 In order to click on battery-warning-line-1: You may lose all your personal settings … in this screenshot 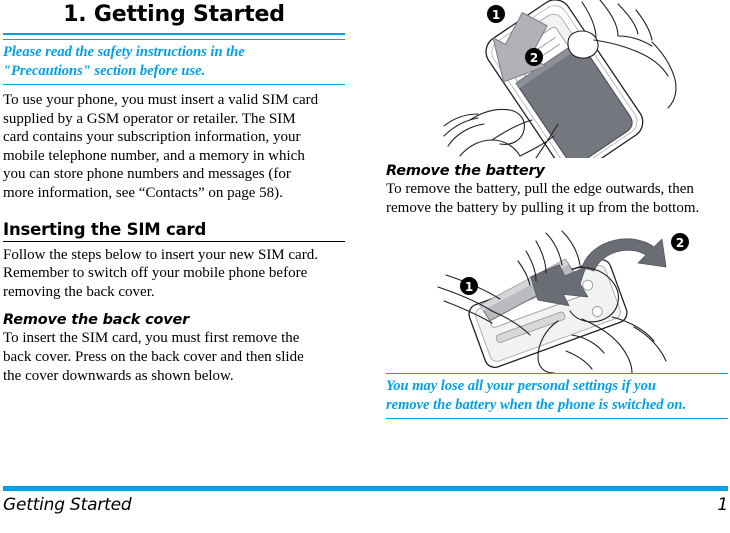, I will do `click(521, 386)`.